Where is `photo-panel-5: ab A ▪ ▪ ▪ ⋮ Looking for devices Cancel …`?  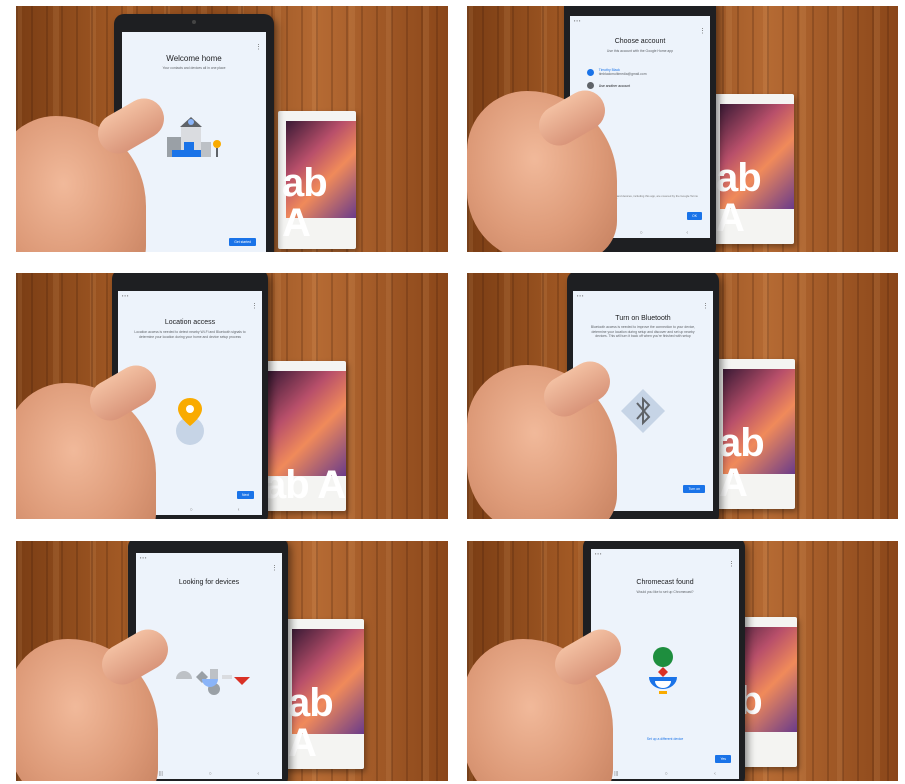 photo-panel-5: ab A ▪ ▪ ▪ ⋮ Looking for devices Cancel … is located at coordinates (232, 661).